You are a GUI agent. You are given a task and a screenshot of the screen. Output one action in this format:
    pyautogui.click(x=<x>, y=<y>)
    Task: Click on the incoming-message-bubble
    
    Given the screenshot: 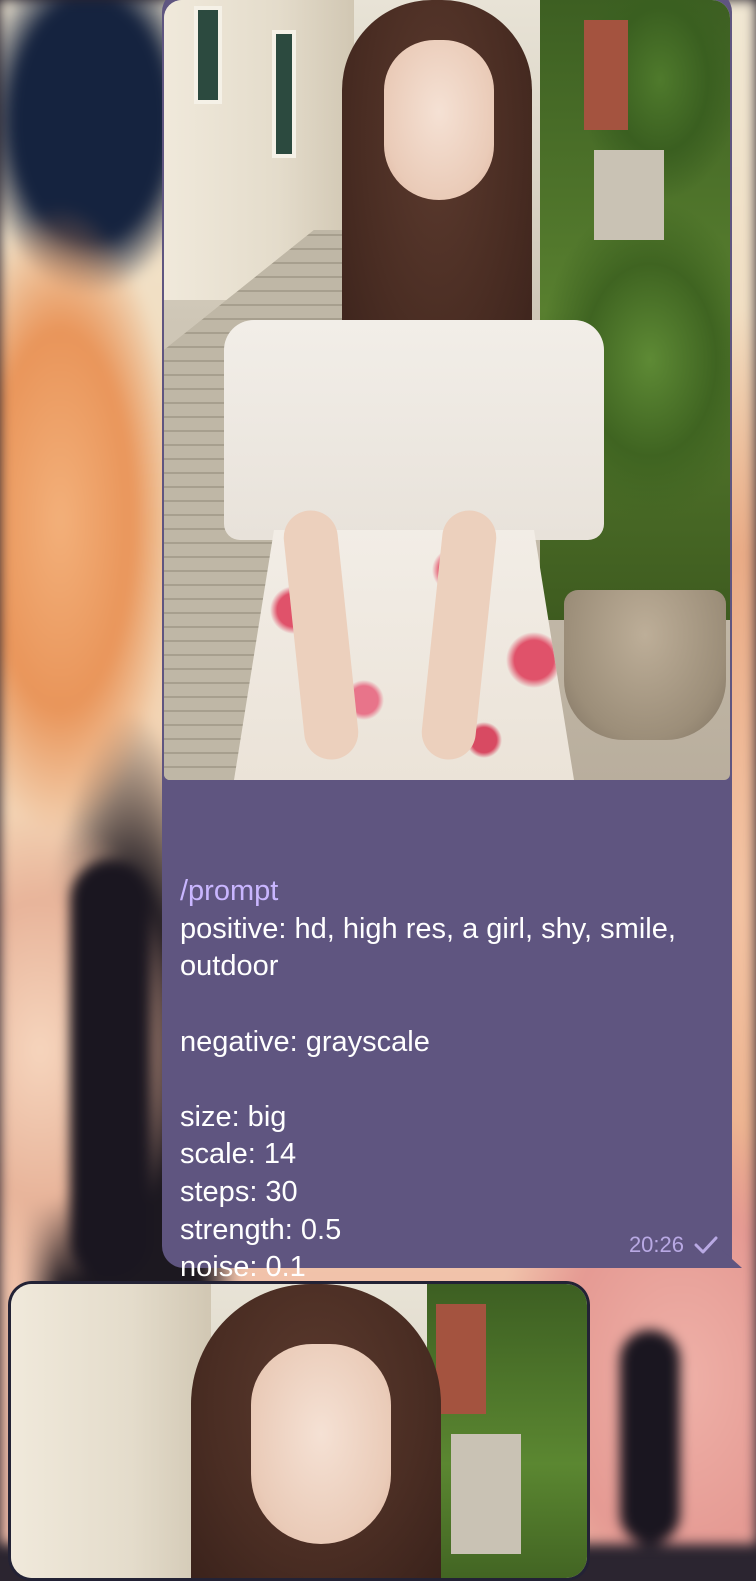 What is the action you would take?
    pyautogui.click(x=299, y=1431)
    